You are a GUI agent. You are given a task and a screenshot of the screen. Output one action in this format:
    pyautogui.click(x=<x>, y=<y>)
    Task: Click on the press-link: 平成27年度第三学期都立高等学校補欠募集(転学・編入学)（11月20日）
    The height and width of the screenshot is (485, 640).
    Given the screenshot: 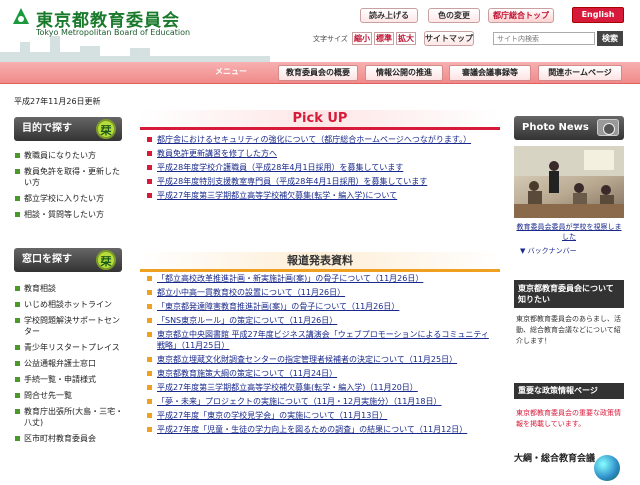 What is the action you would take?
    pyautogui.click(x=287, y=387)
    